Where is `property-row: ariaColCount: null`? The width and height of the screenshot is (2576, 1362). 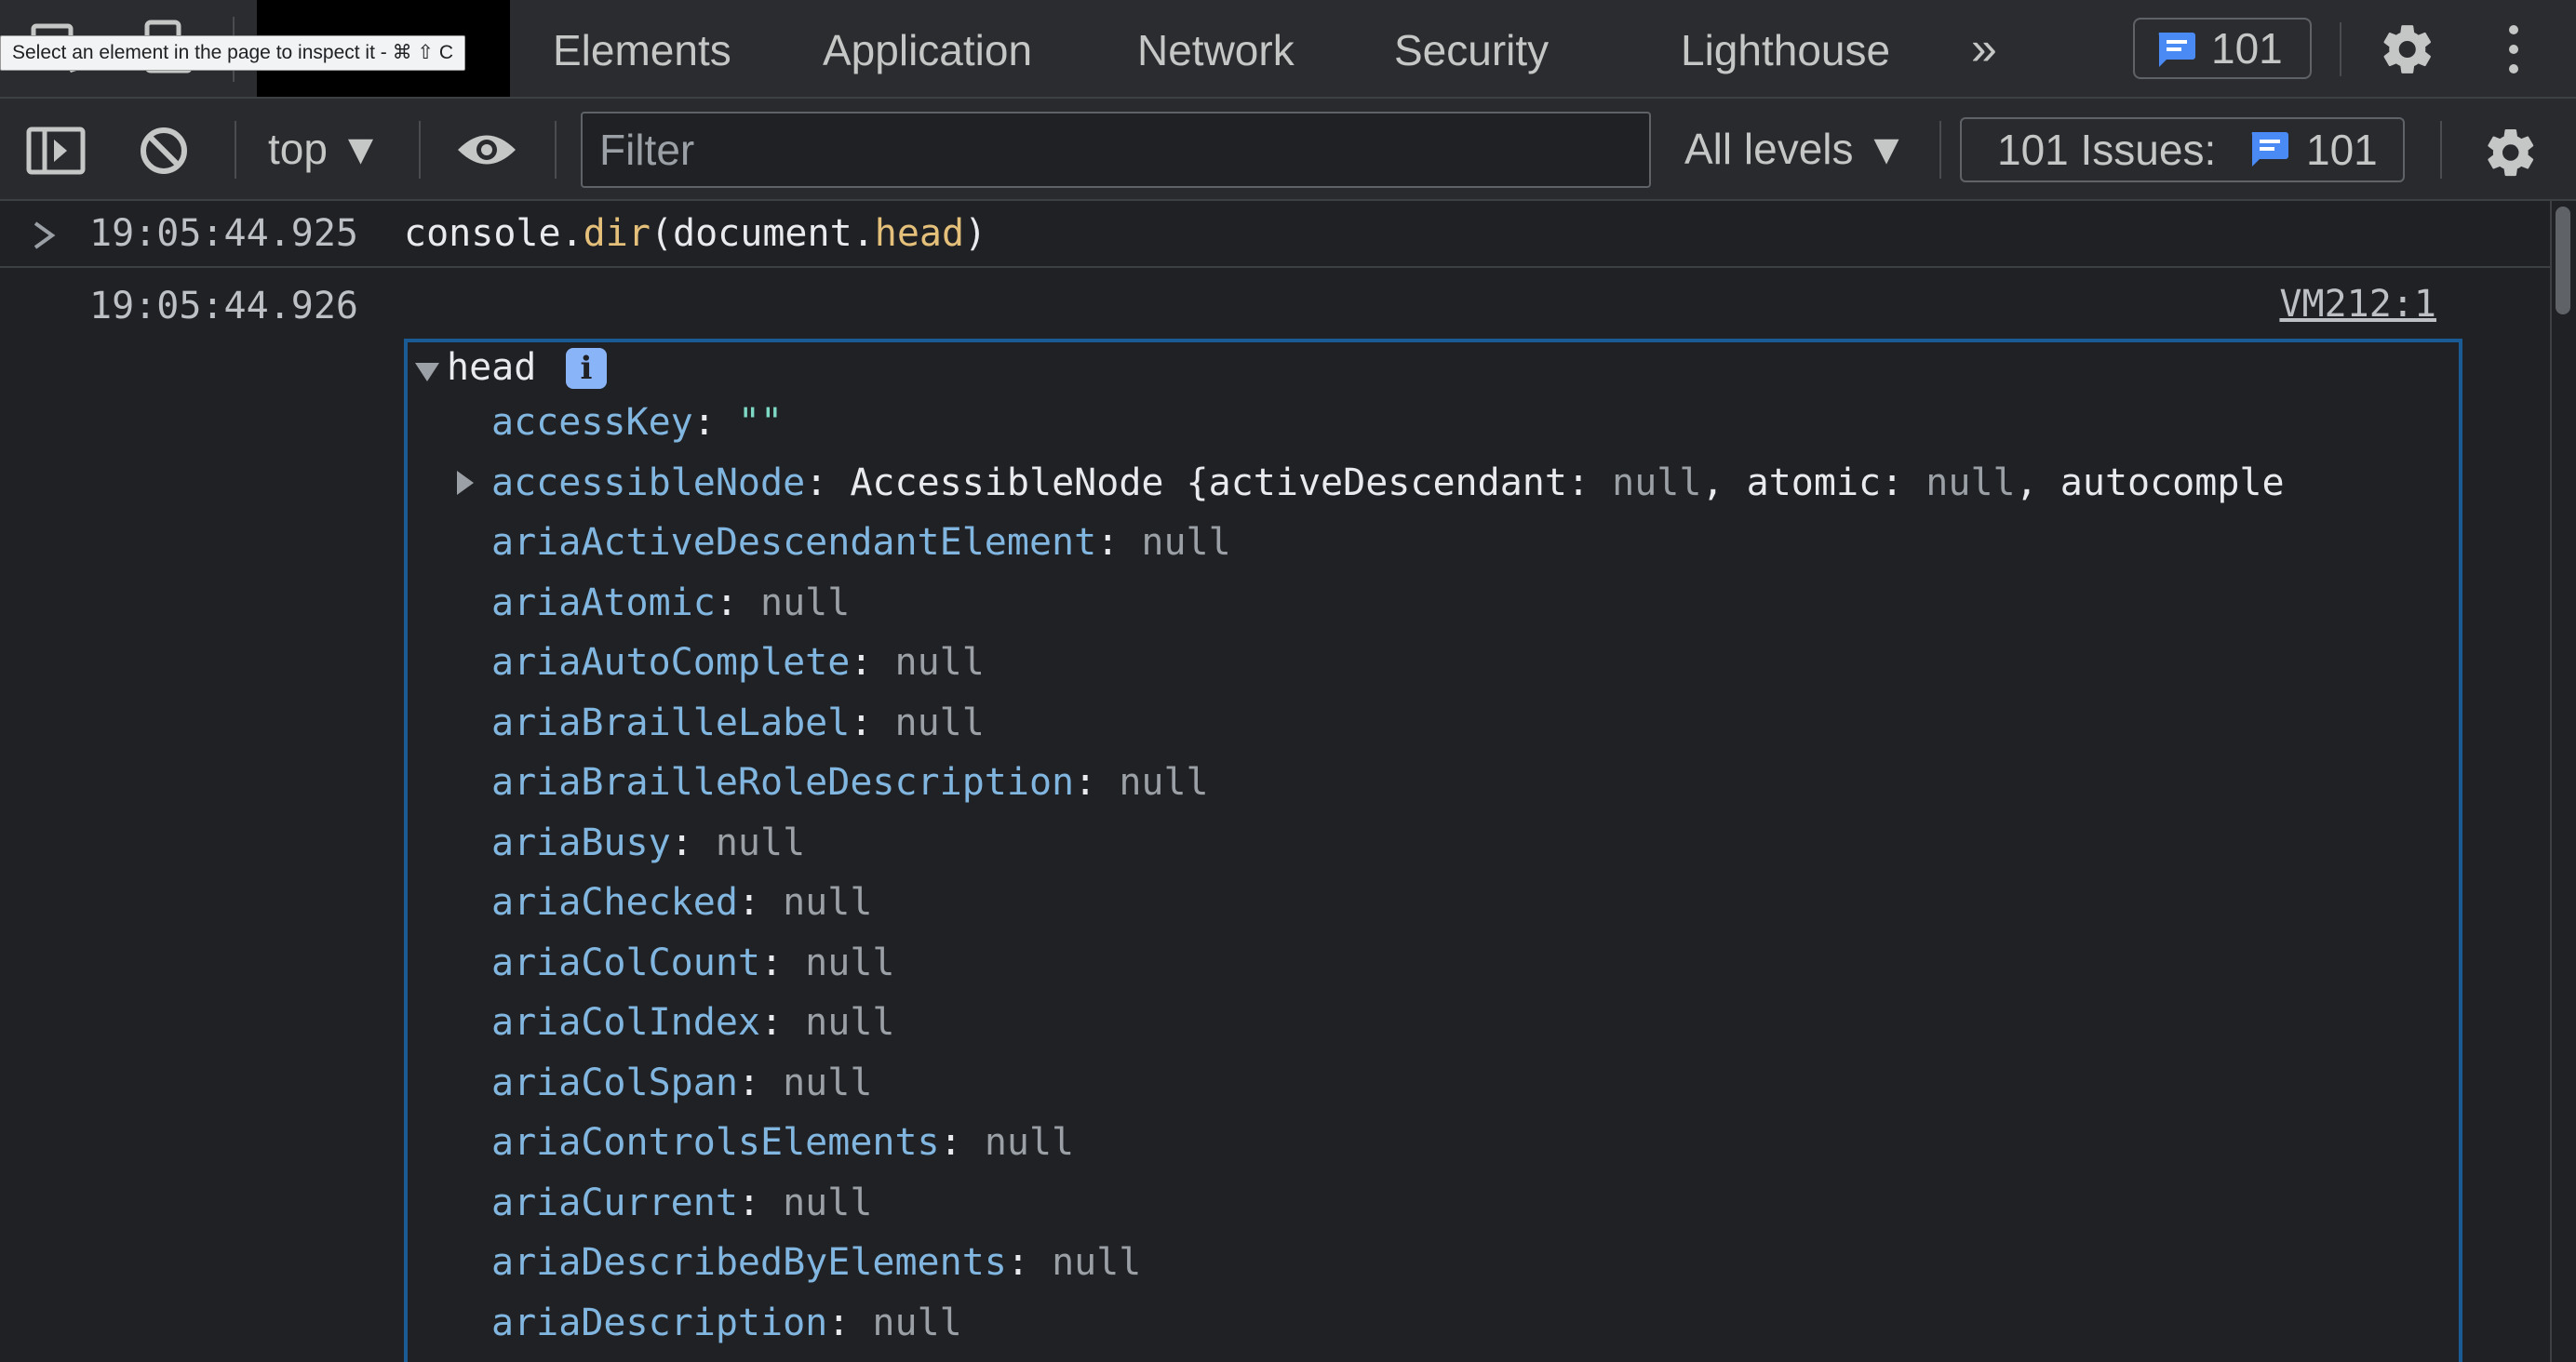 property-row: ariaColCount: null is located at coordinates (692, 963).